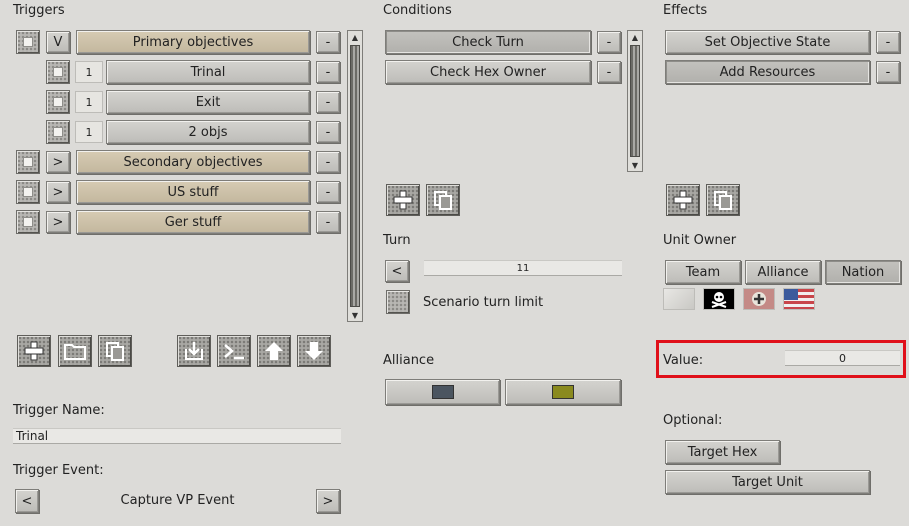 This screenshot has width=909, height=526. I want to click on arrow-down-icon, so click(314, 351).